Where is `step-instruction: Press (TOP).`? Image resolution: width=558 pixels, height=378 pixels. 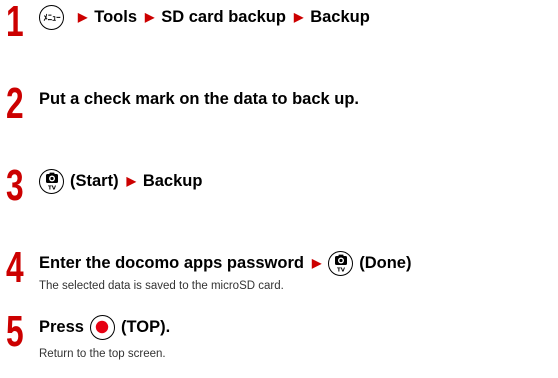
step-instruction: Press (TOP). is located at coordinates (104, 327).